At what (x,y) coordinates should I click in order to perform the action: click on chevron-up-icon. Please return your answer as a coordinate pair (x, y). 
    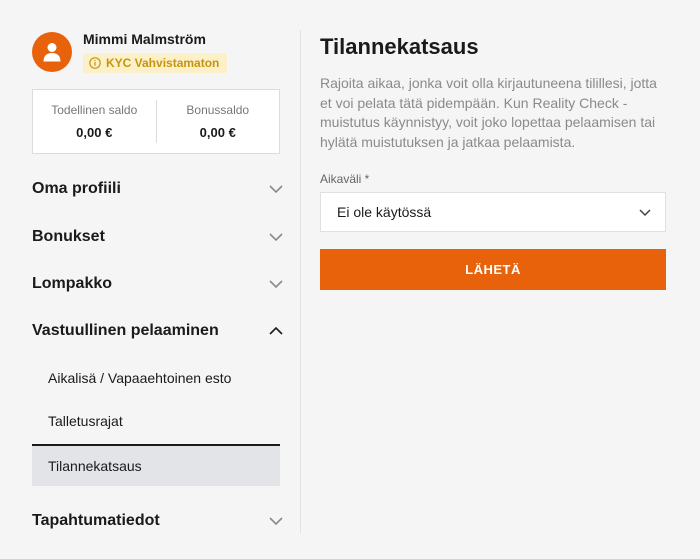
    Looking at the image, I should click on (276, 331).